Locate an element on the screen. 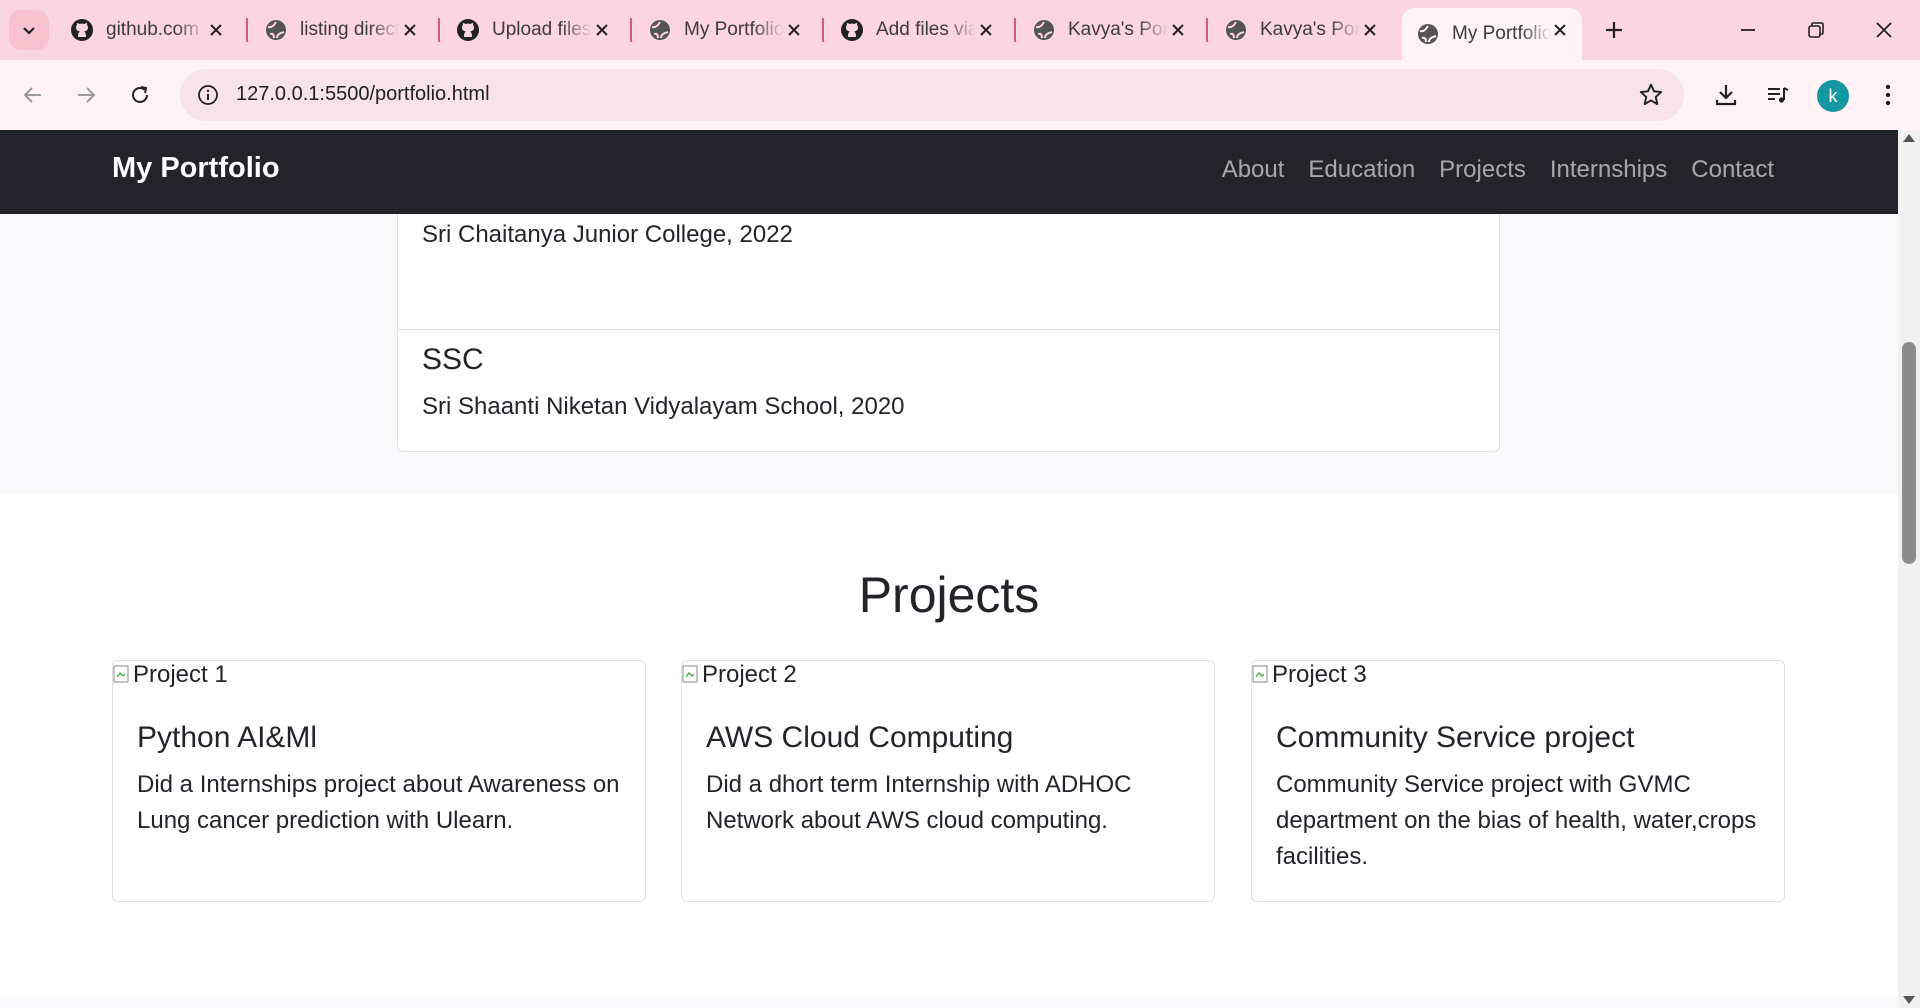 The width and height of the screenshot is (1920, 1008). tab-title: listing directory is located at coordinates (350, 29).